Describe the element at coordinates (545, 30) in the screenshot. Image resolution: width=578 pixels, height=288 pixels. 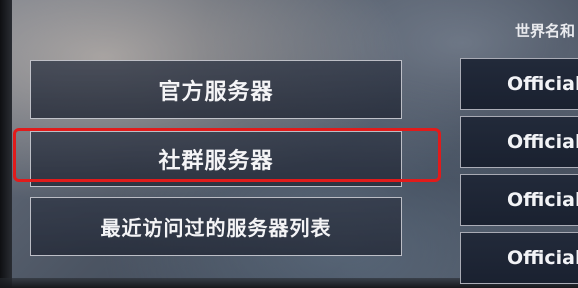
I see `server-list-header-label: 世界名和` at that location.